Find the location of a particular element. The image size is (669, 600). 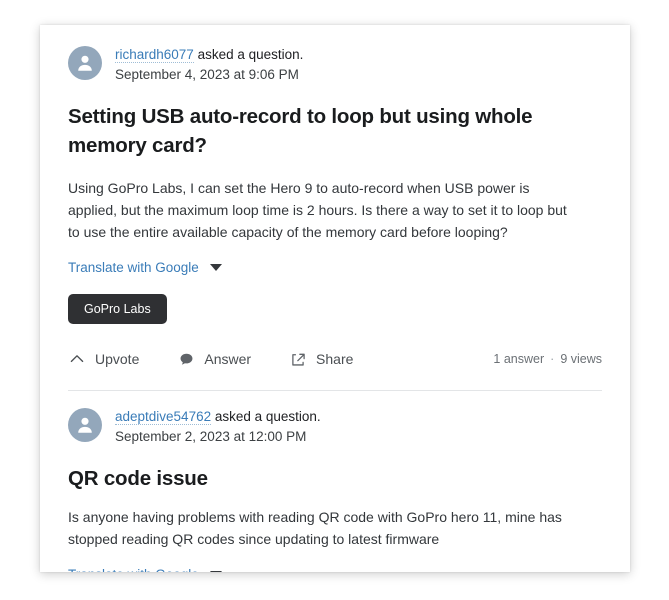

view-count: 9 views is located at coordinates (581, 359).